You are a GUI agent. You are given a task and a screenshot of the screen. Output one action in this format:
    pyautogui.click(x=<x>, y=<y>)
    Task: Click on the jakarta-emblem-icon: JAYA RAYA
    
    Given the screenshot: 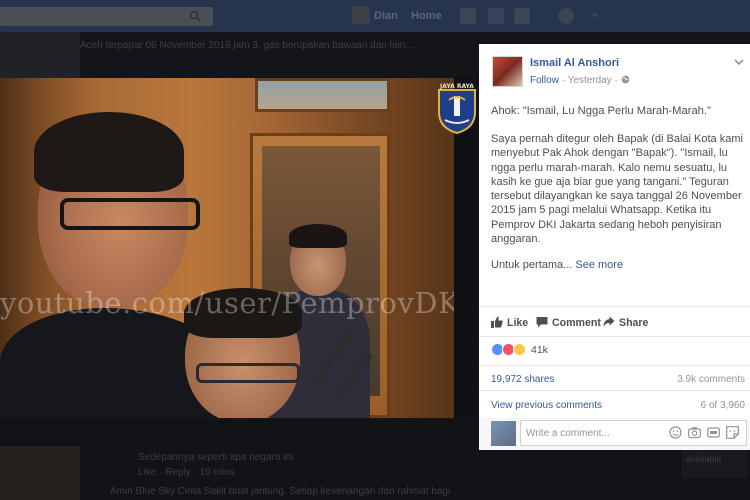 What is the action you would take?
    pyautogui.click(x=457, y=108)
    